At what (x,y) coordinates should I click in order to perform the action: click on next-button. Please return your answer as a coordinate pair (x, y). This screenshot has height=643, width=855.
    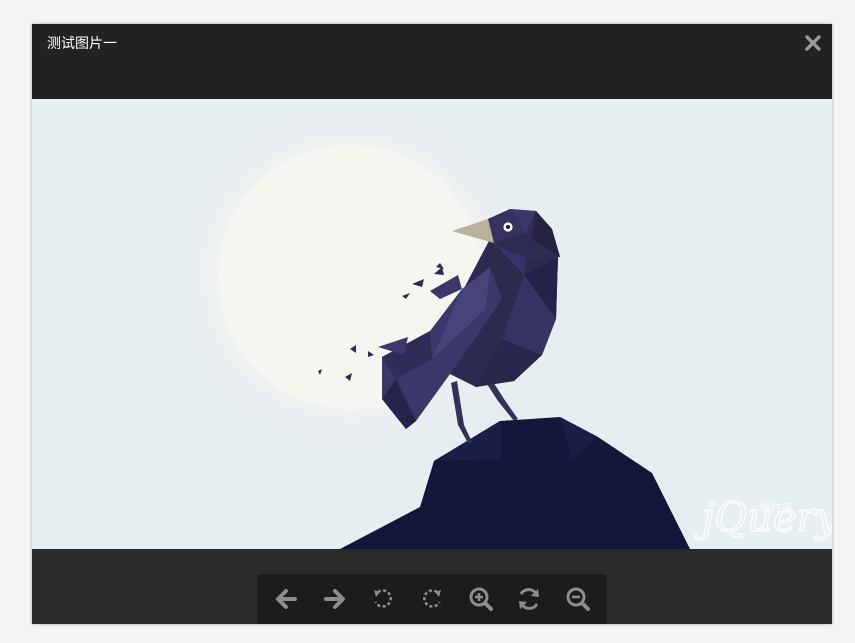
    Looking at the image, I should click on (335, 599).